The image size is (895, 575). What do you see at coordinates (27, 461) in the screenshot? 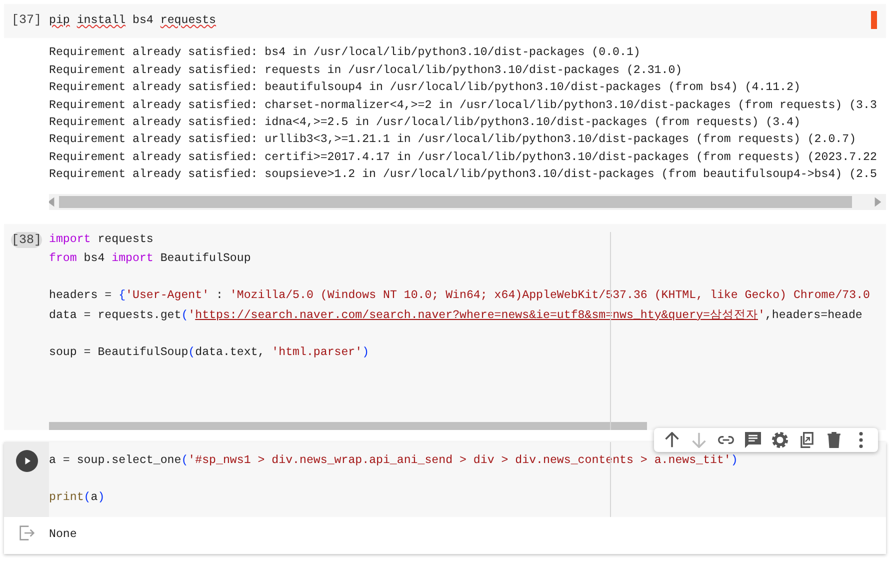
I see `run-button` at bounding box center [27, 461].